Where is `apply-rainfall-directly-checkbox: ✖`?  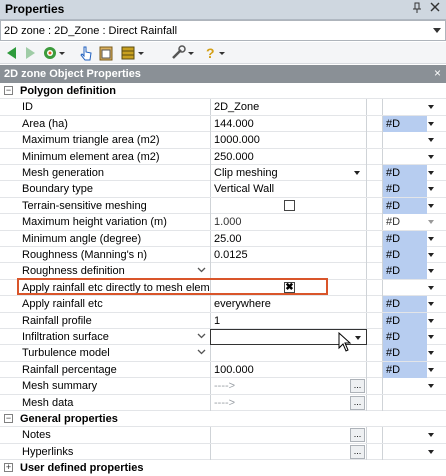
apply-rainfall-directly-checkbox: ✖ is located at coordinates (289, 287).